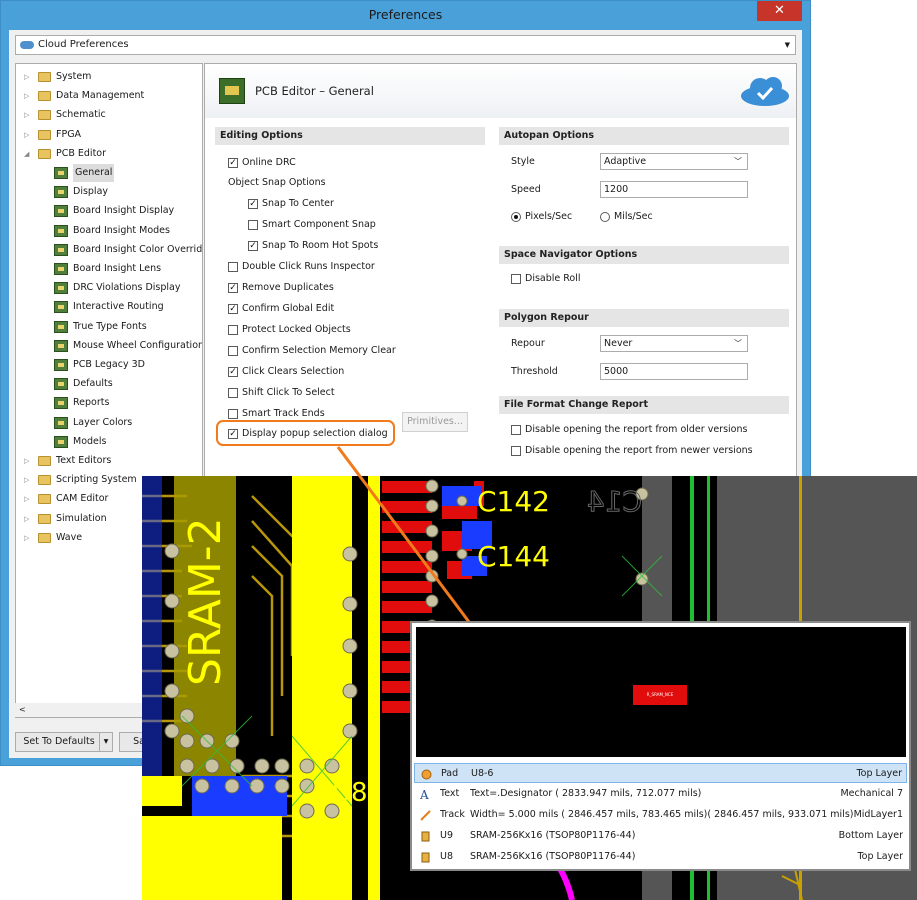  I want to click on popup-row-type: U9, so click(446, 835).